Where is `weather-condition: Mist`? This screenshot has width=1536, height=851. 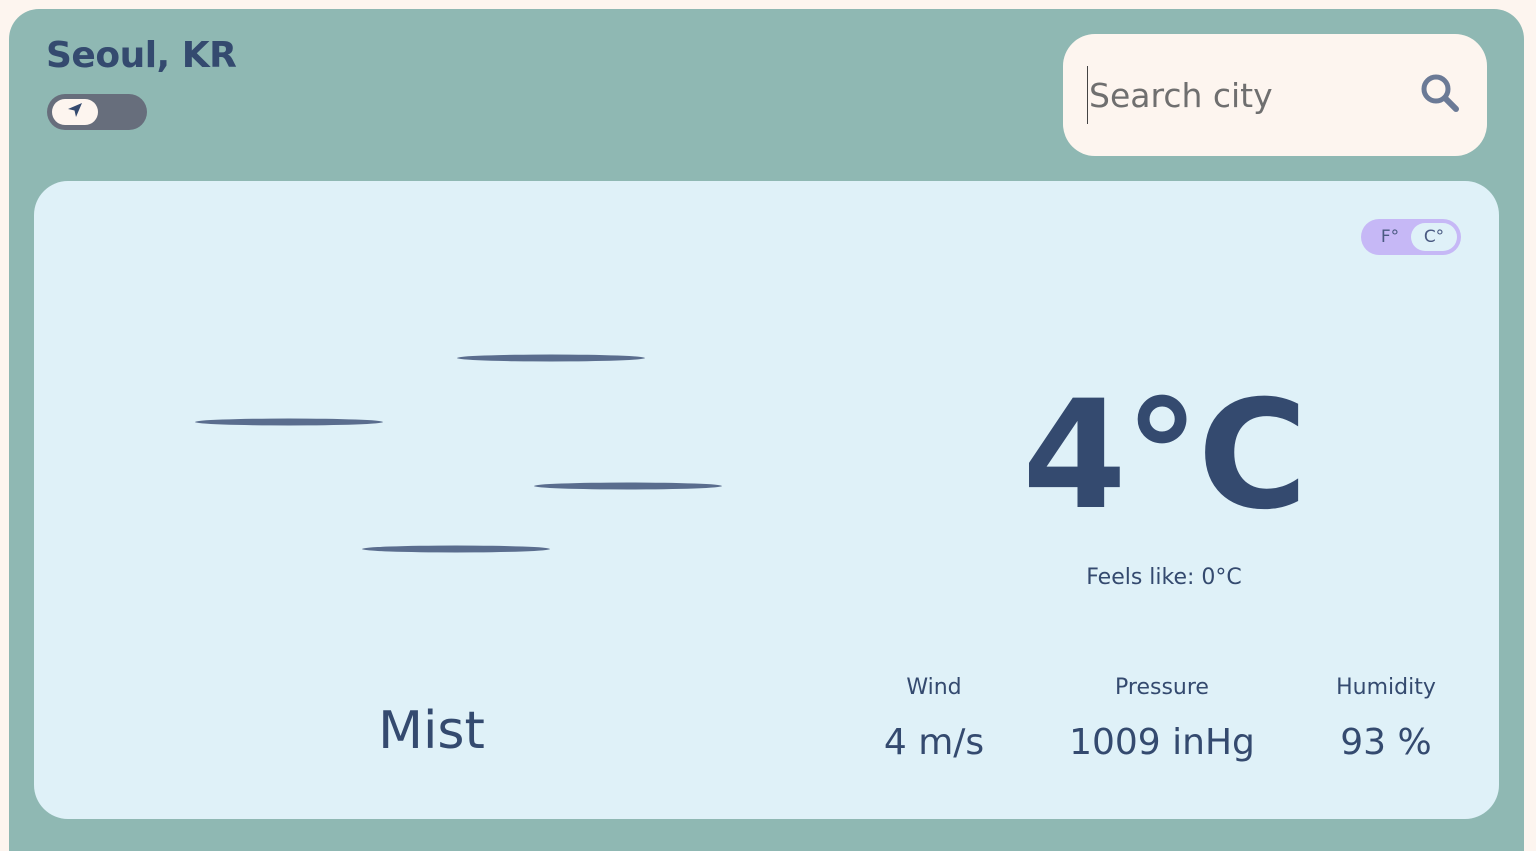
weather-condition: Mist is located at coordinates (431, 731).